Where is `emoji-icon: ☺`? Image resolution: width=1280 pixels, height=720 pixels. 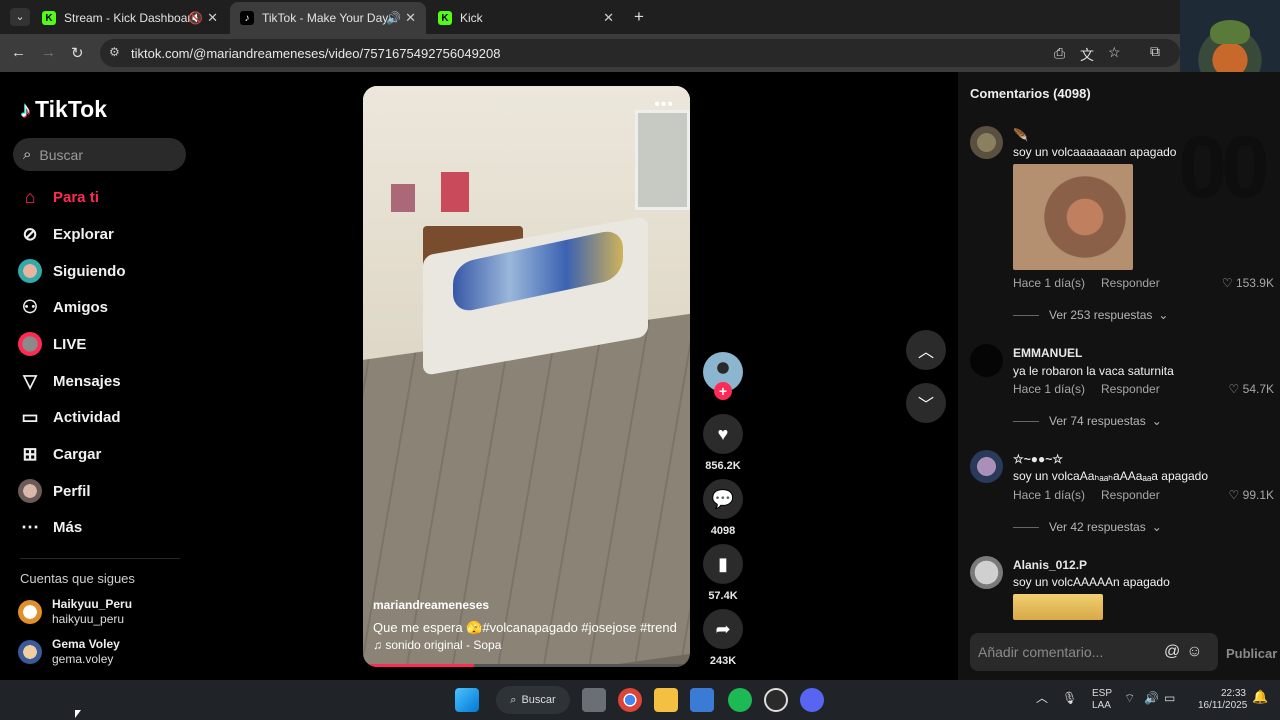
emoji-icon: ☺ is located at coordinates (1194, 652).